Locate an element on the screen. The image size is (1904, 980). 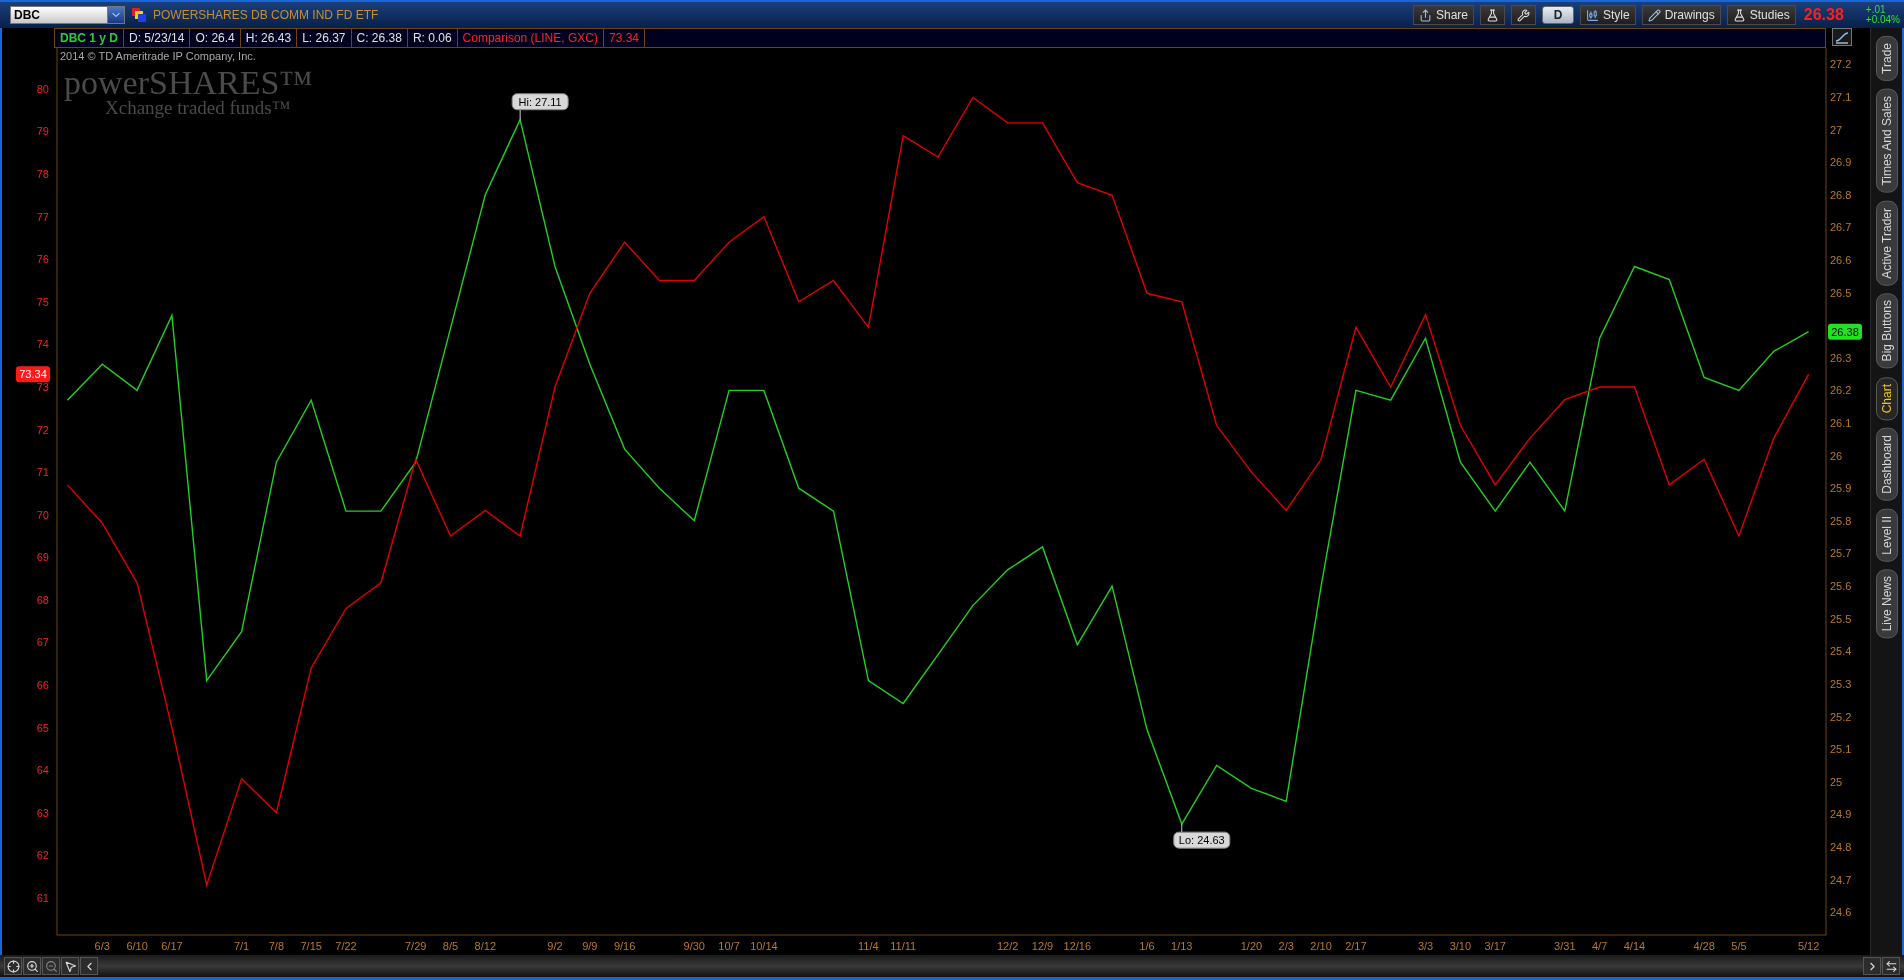
axis-label: 25.9 is located at coordinates (1841, 488).